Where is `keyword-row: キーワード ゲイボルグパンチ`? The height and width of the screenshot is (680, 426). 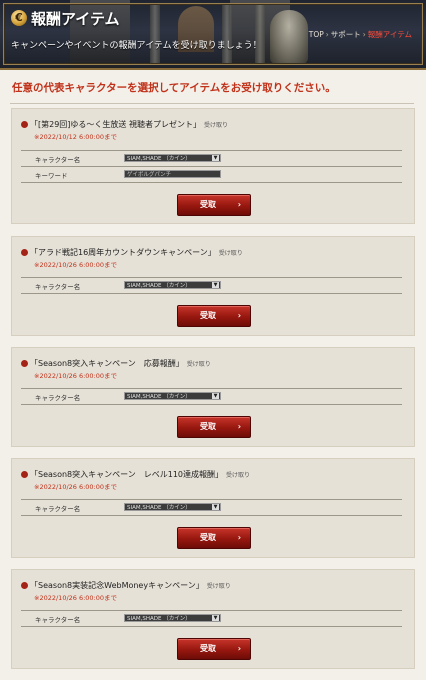 keyword-row: キーワード ゲイボルグパンチ is located at coordinates (211, 174).